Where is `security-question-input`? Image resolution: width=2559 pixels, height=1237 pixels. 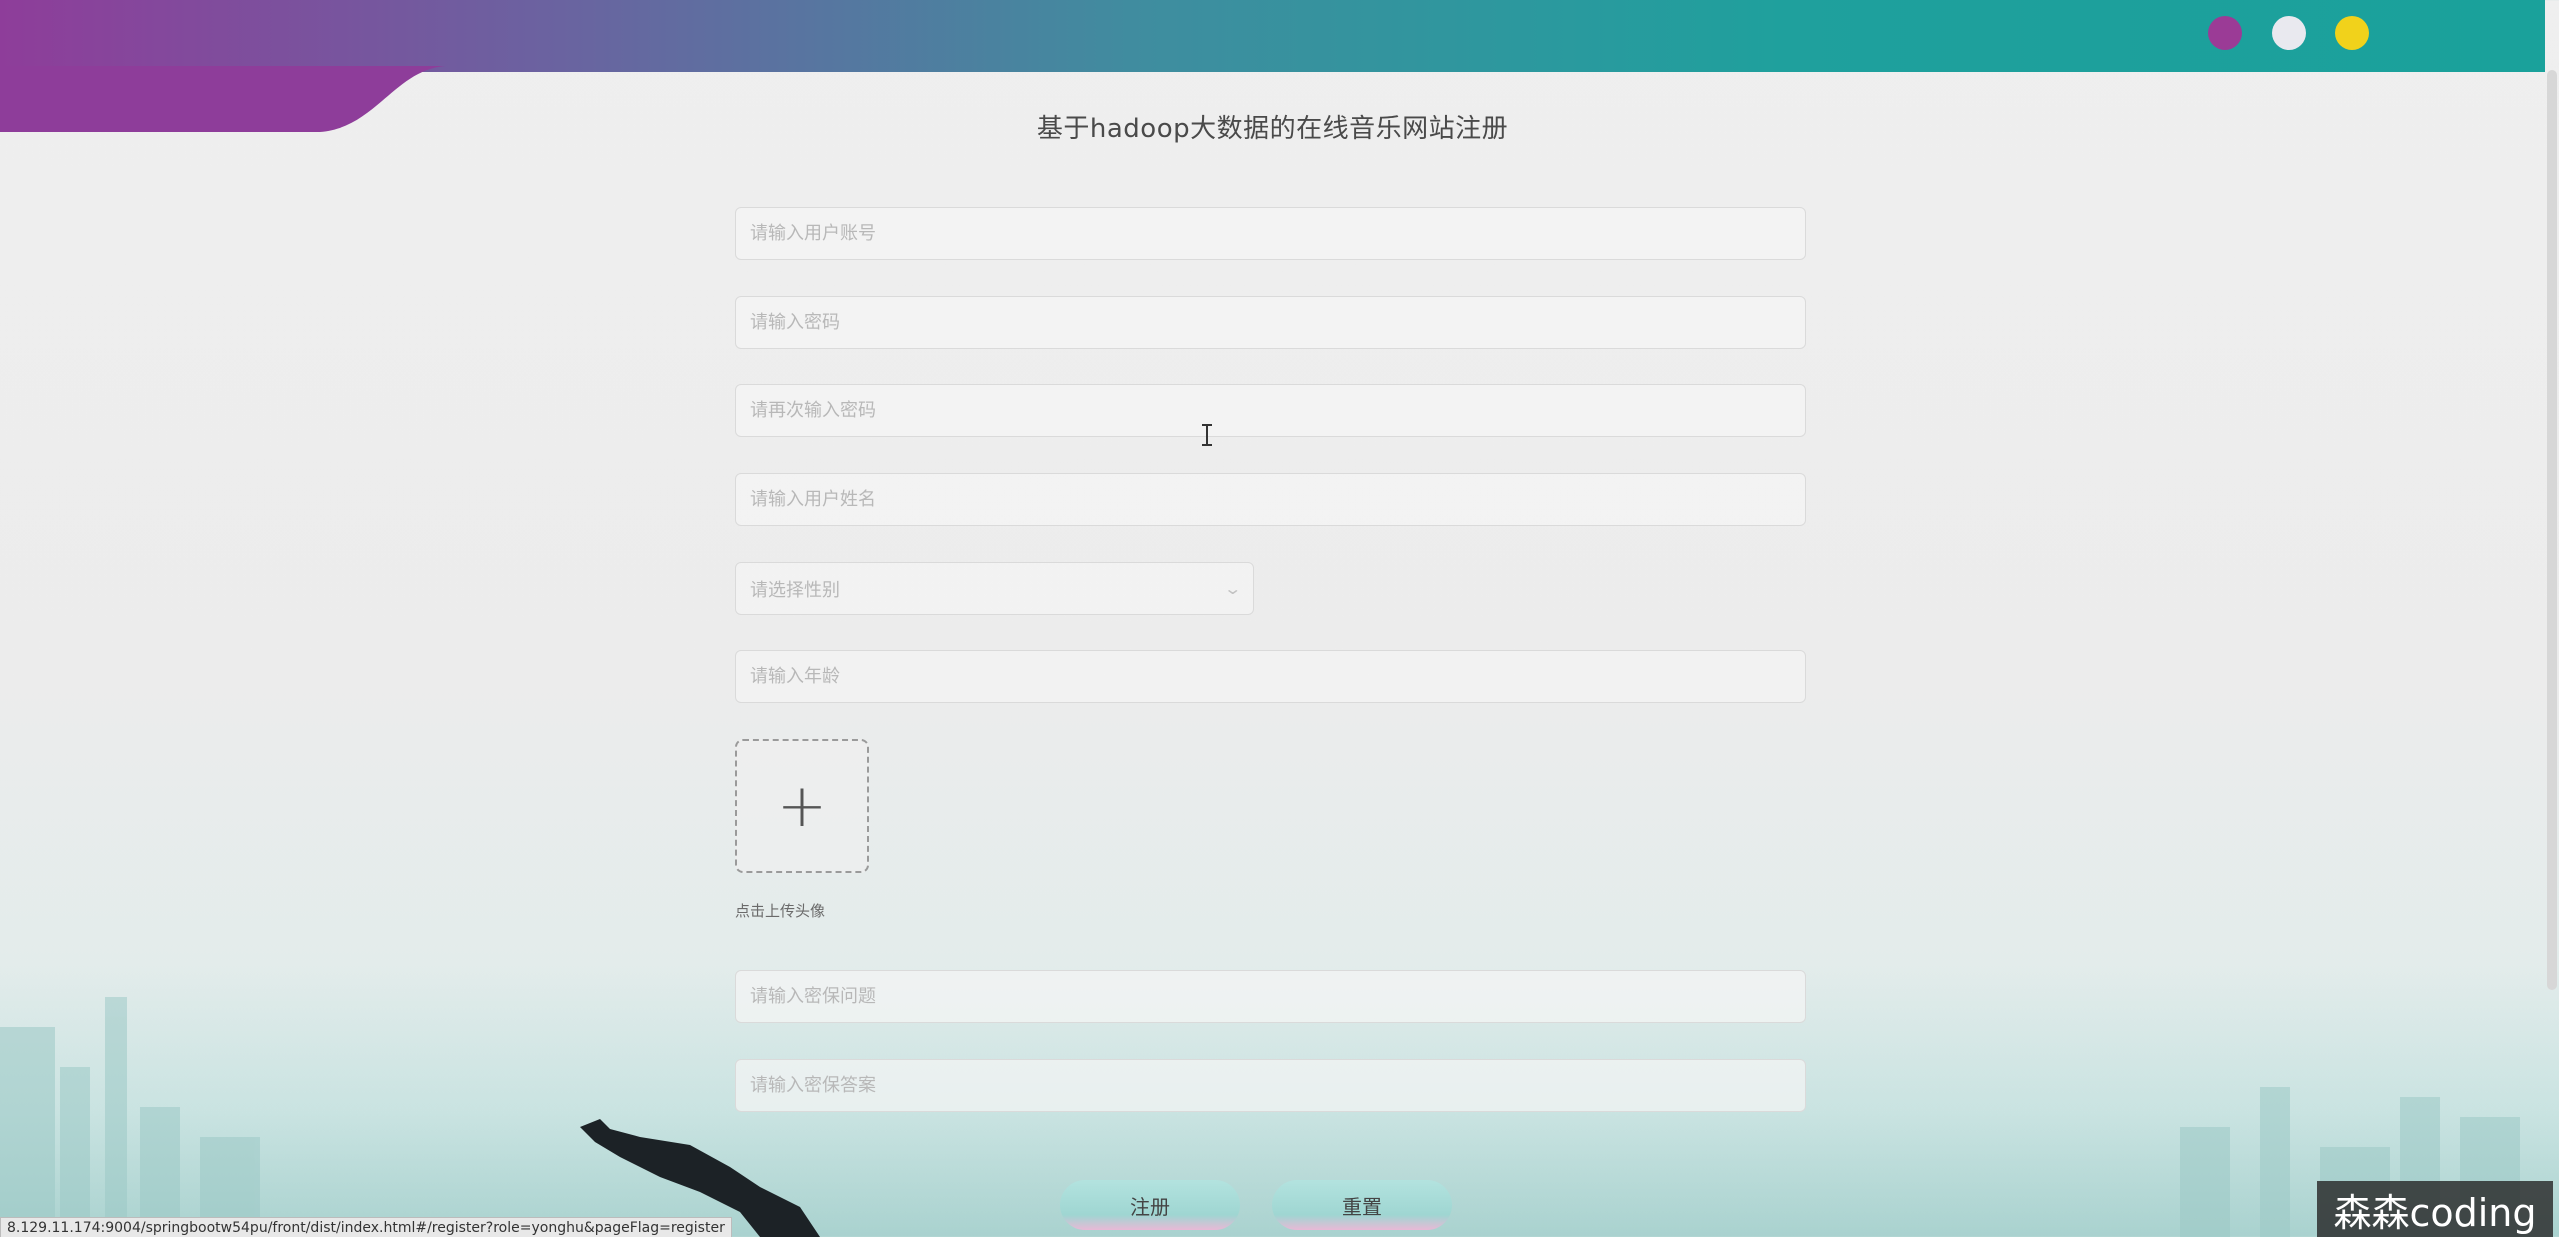 security-question-input is located at coordinates (1270, 996).